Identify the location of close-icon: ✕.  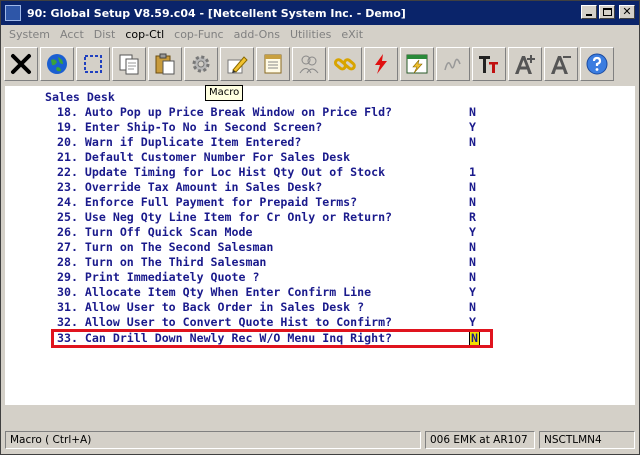
(627, 11).